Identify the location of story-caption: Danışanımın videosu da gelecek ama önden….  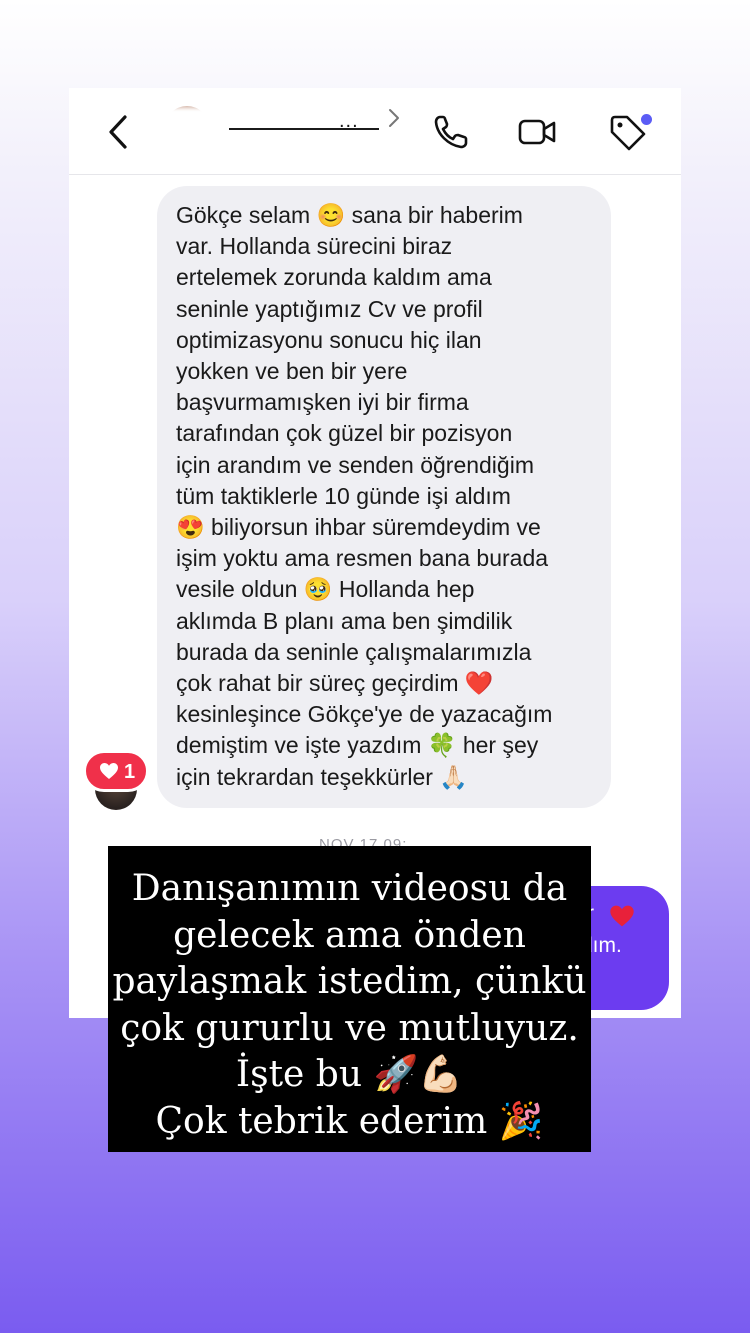
(349, 999).